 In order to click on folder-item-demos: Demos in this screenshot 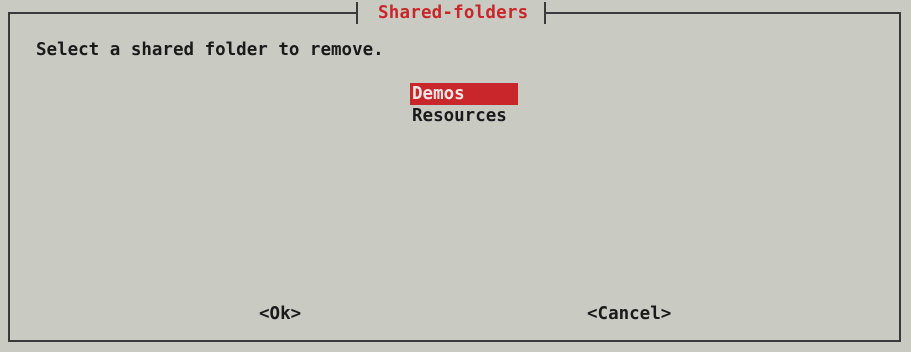, I will do `click(464, 94)`.